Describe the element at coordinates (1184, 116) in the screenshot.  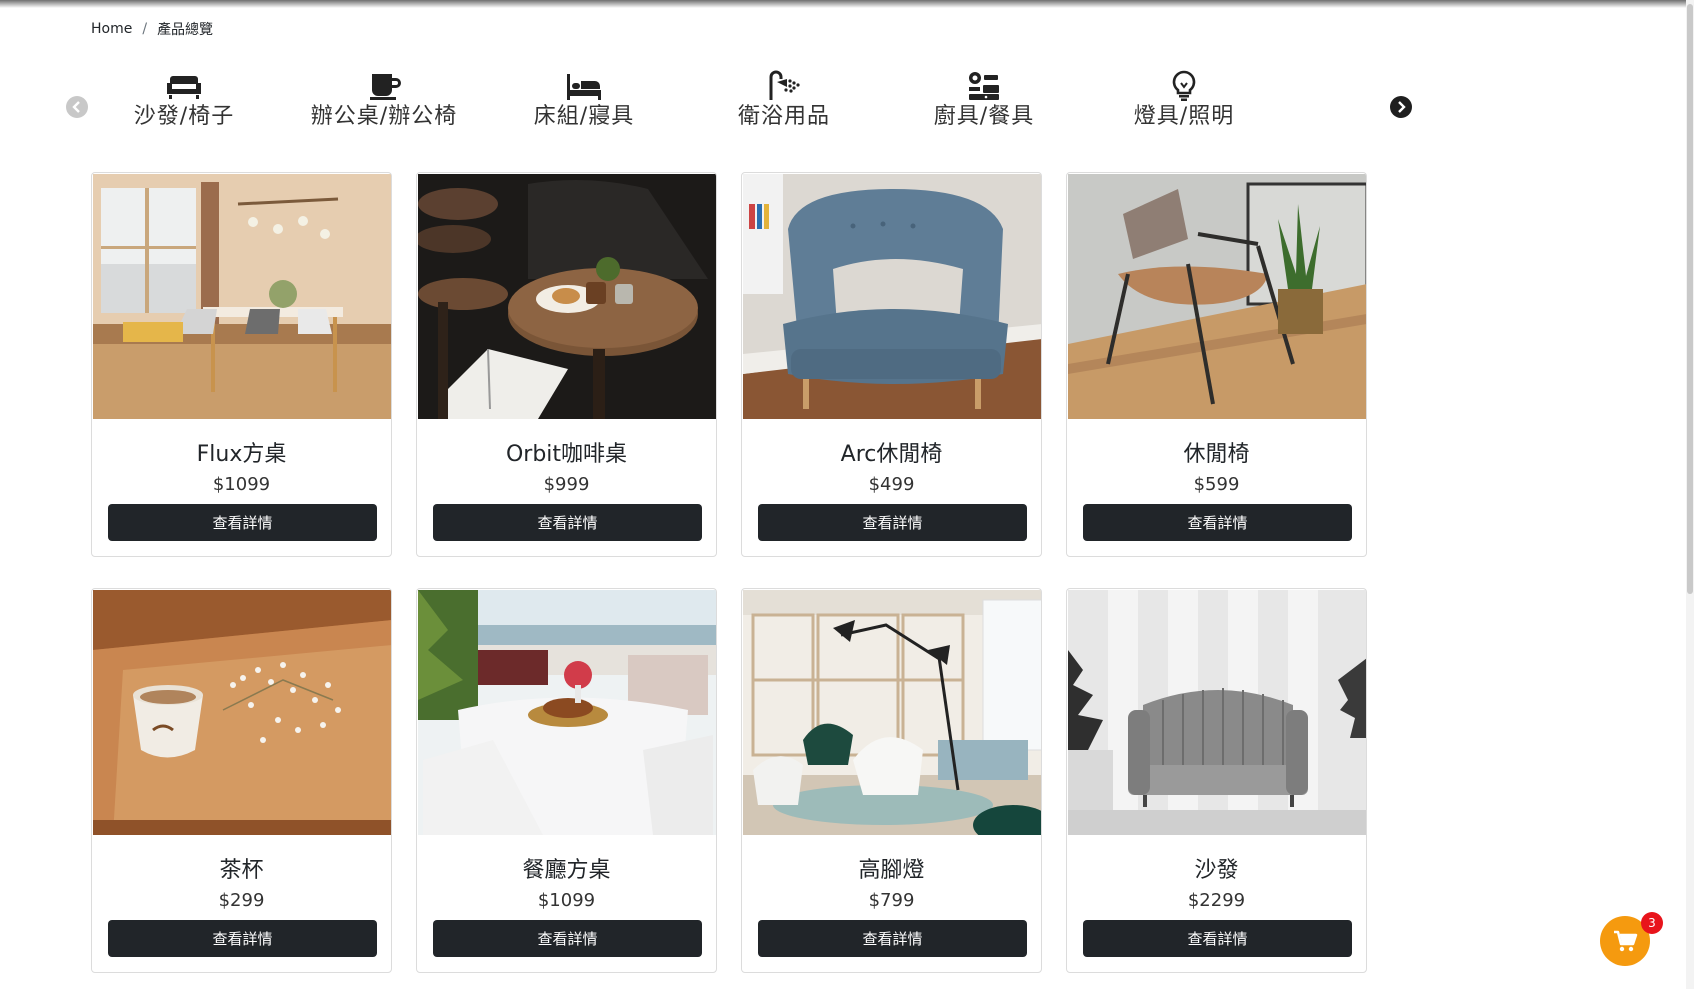
I see `category-label: 燈具/照明` at that location.